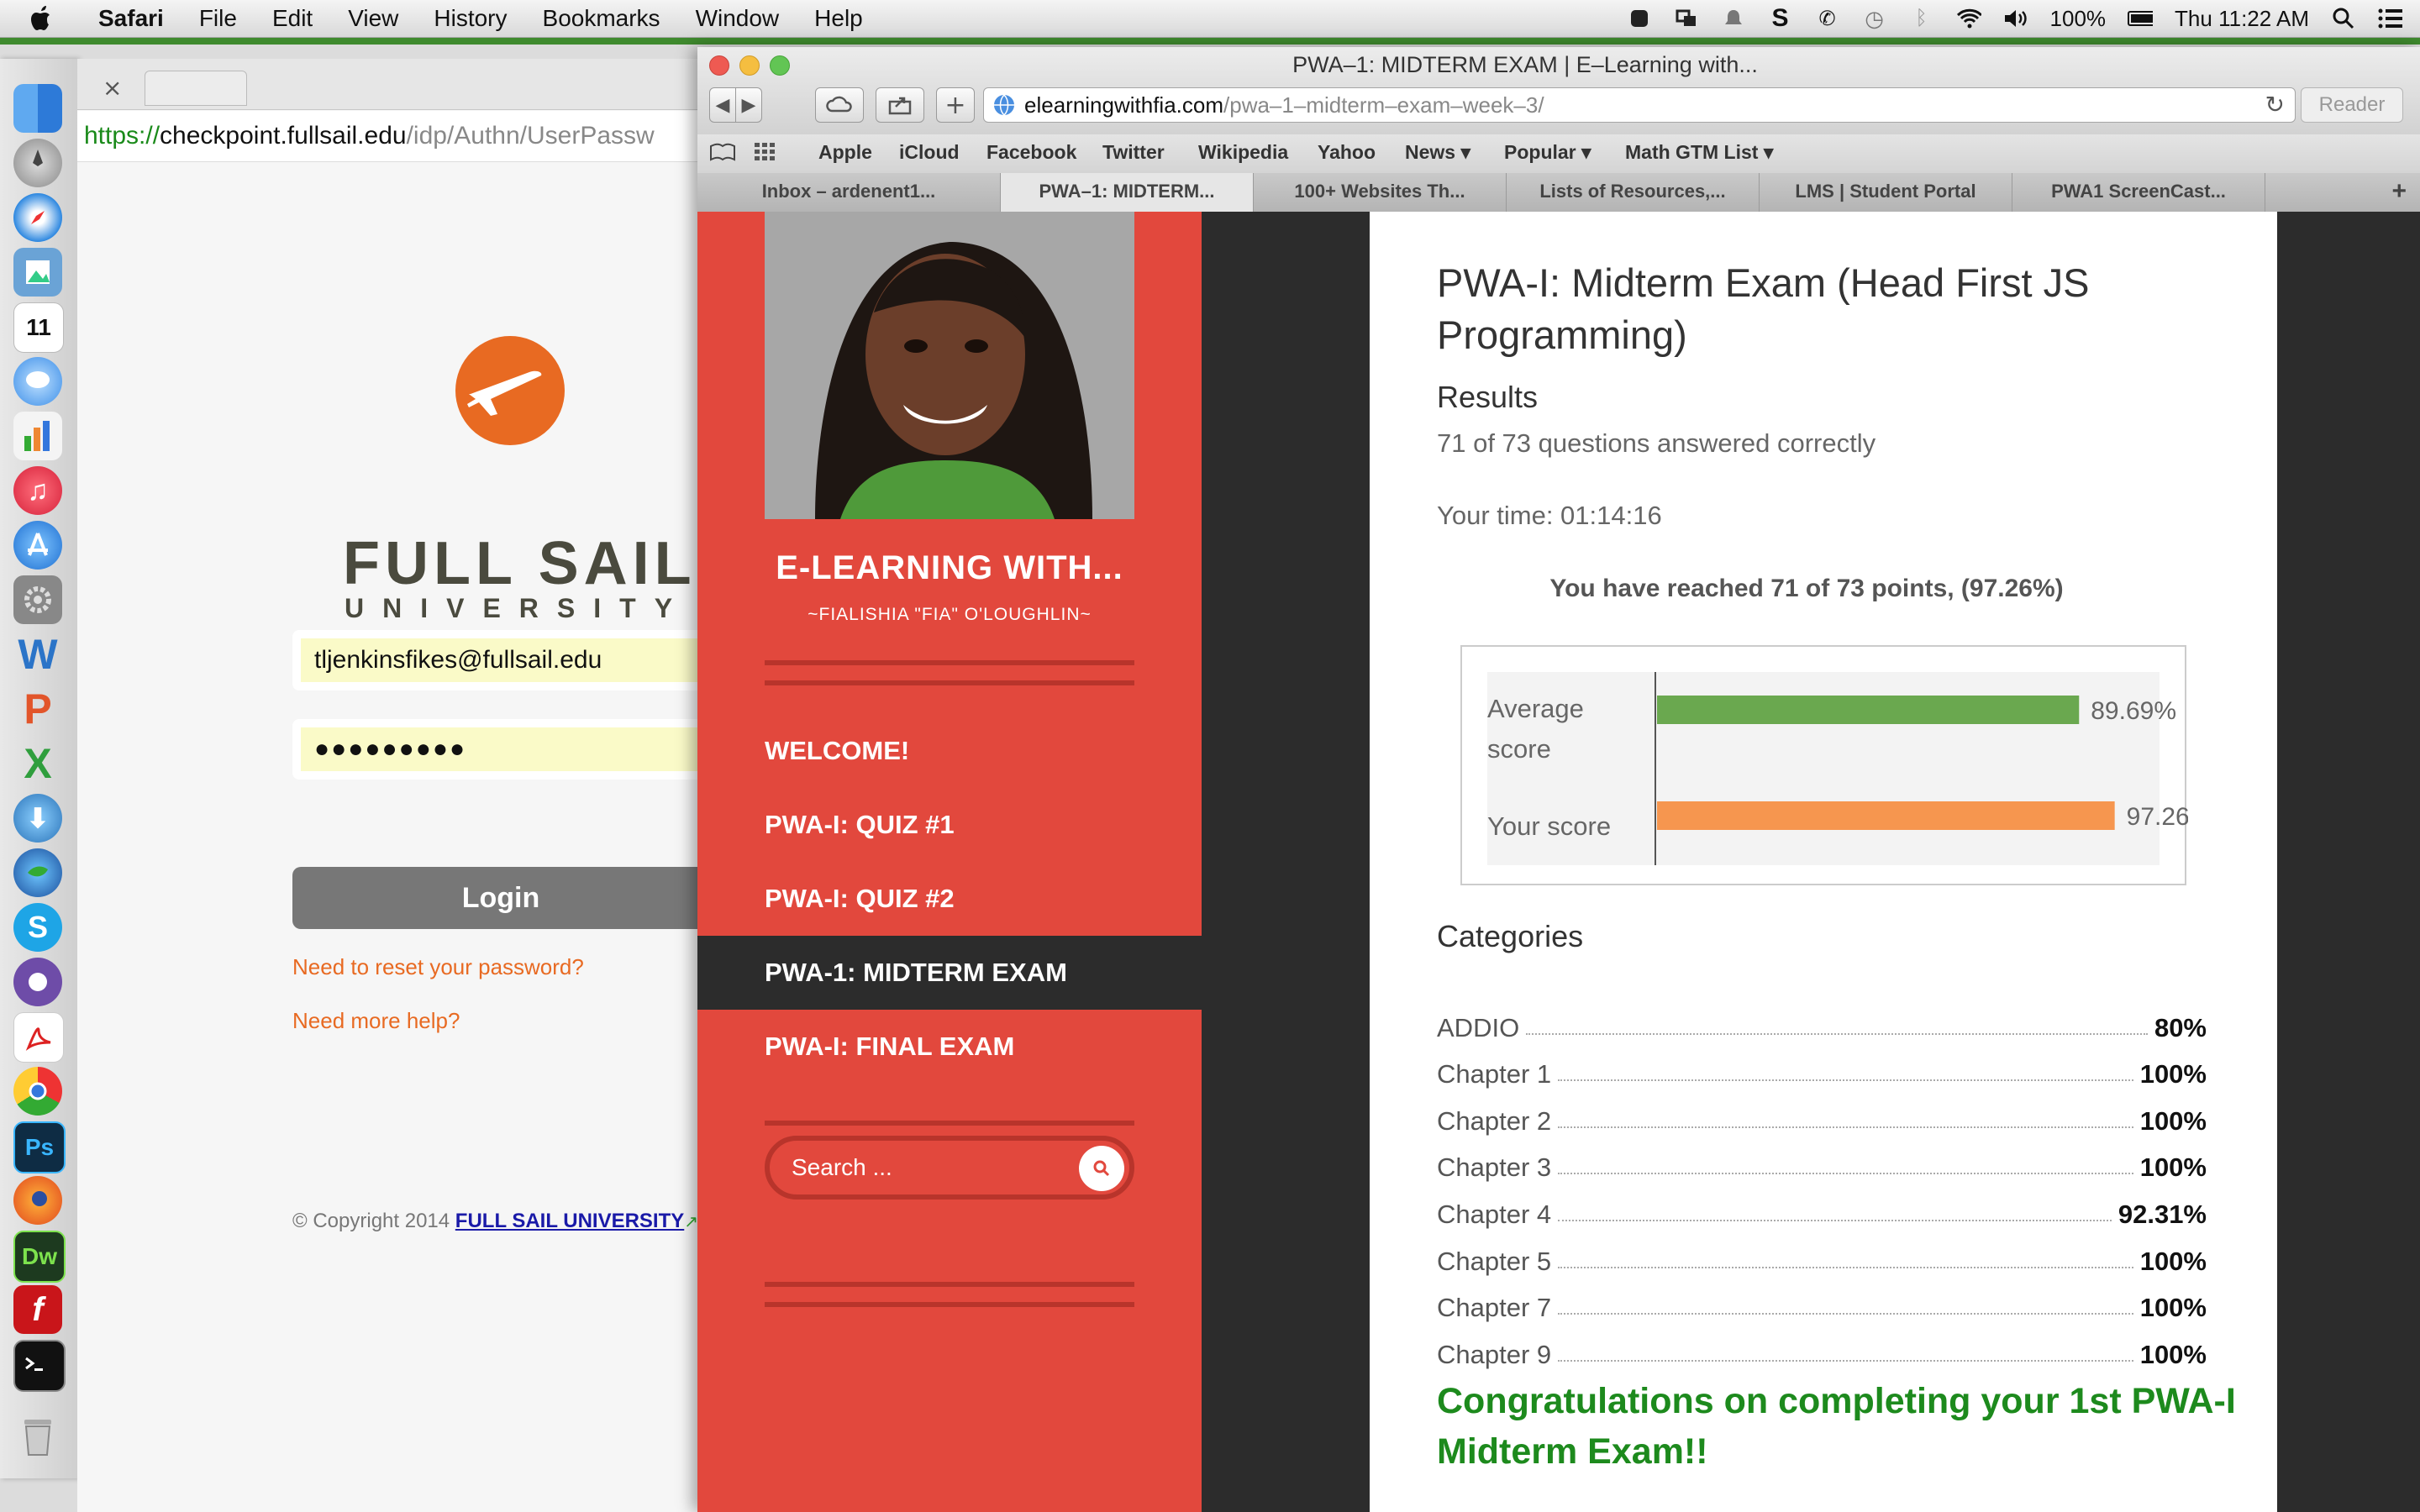 The height and width of the screenshot is (1512, 2420). I want to click on evernote-icon, so click(1639, 18).